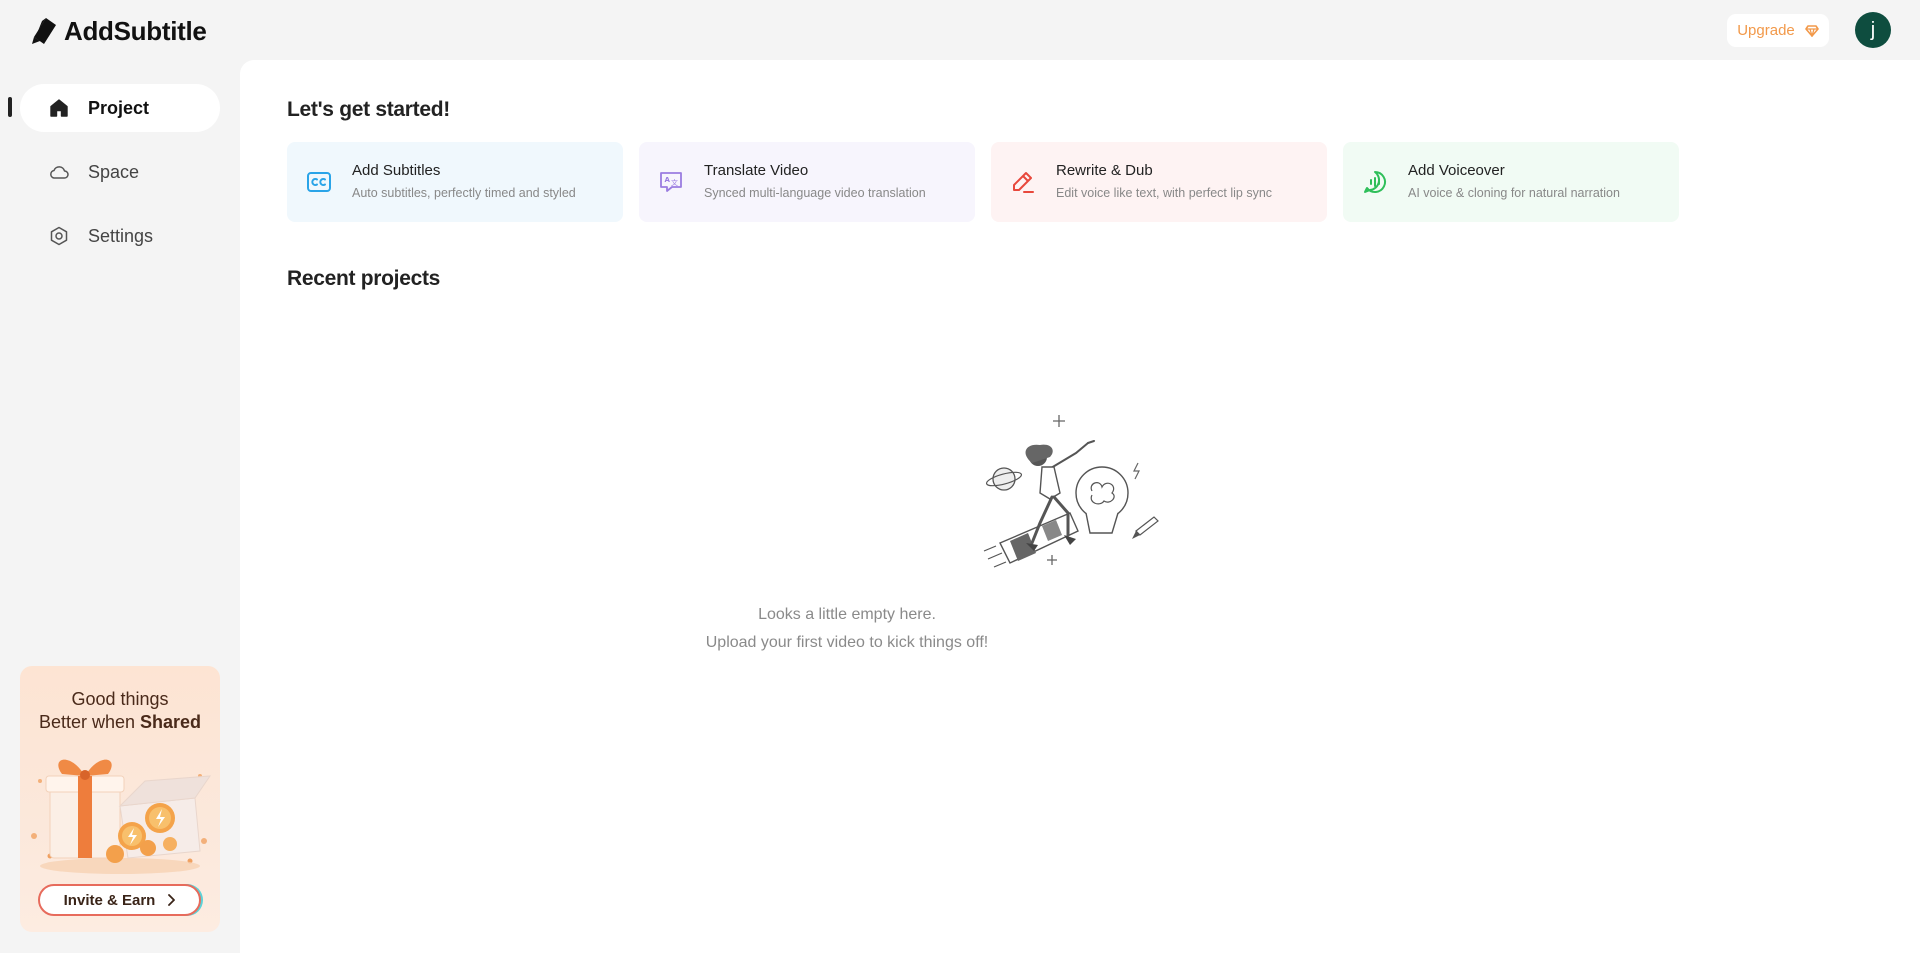  Describe the element at coordinates (1023, 182) in the screenshot. I see `pen-icon` at that location.